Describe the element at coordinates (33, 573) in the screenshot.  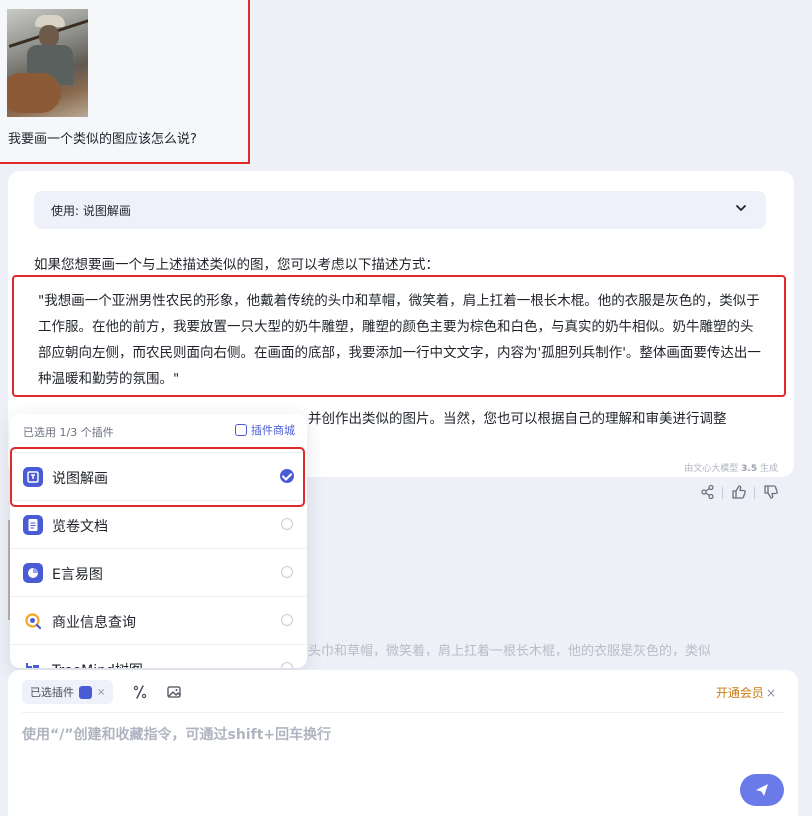
I see `pie-chart-icon` at that location.